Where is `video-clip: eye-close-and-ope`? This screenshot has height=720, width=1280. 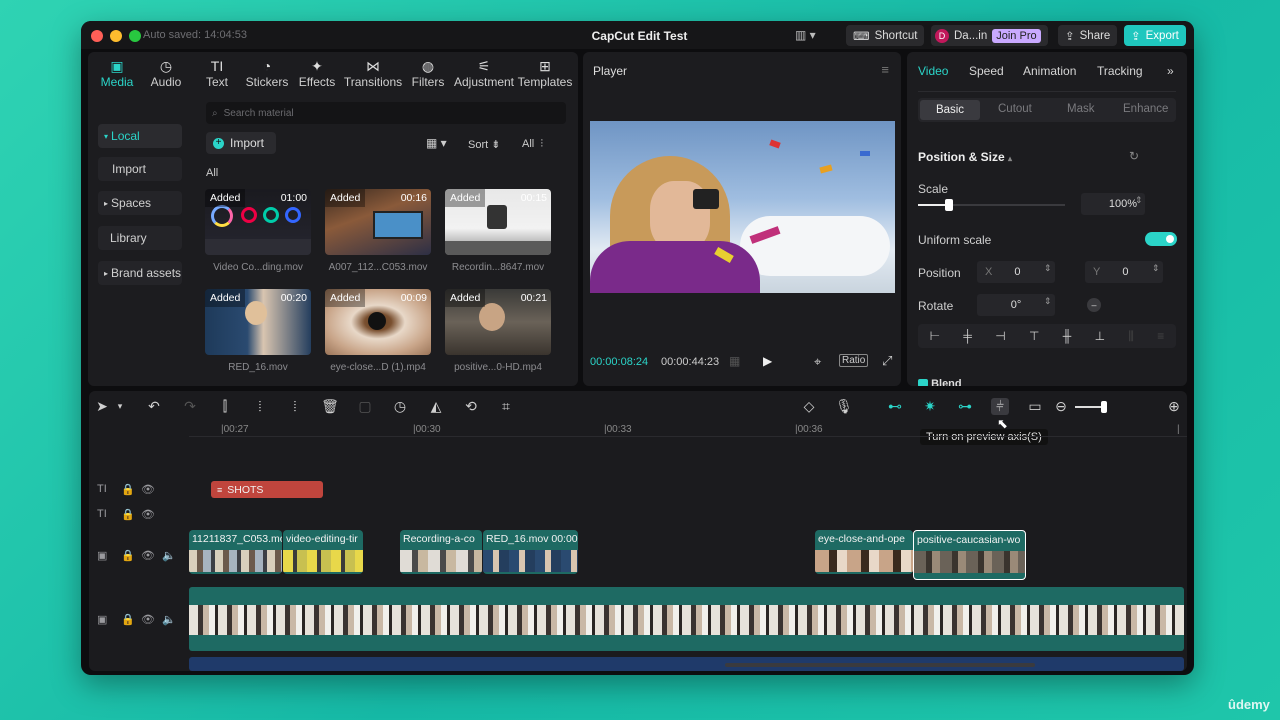
video-clip: eye-close-and-ope is located at coordinates (864, 552).